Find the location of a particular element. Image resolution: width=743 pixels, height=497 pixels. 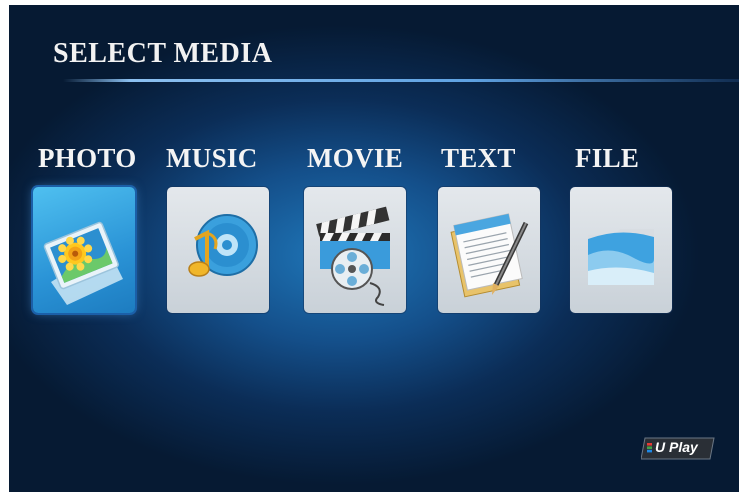

media-label-file: FILE is located at coordinates (607, 158).